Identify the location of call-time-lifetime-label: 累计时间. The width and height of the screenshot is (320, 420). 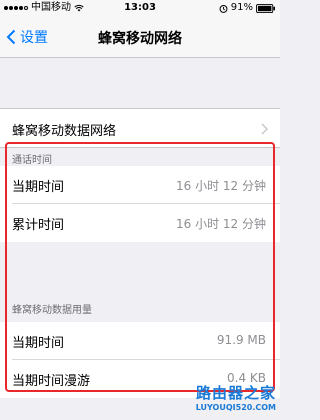
(38, 225).